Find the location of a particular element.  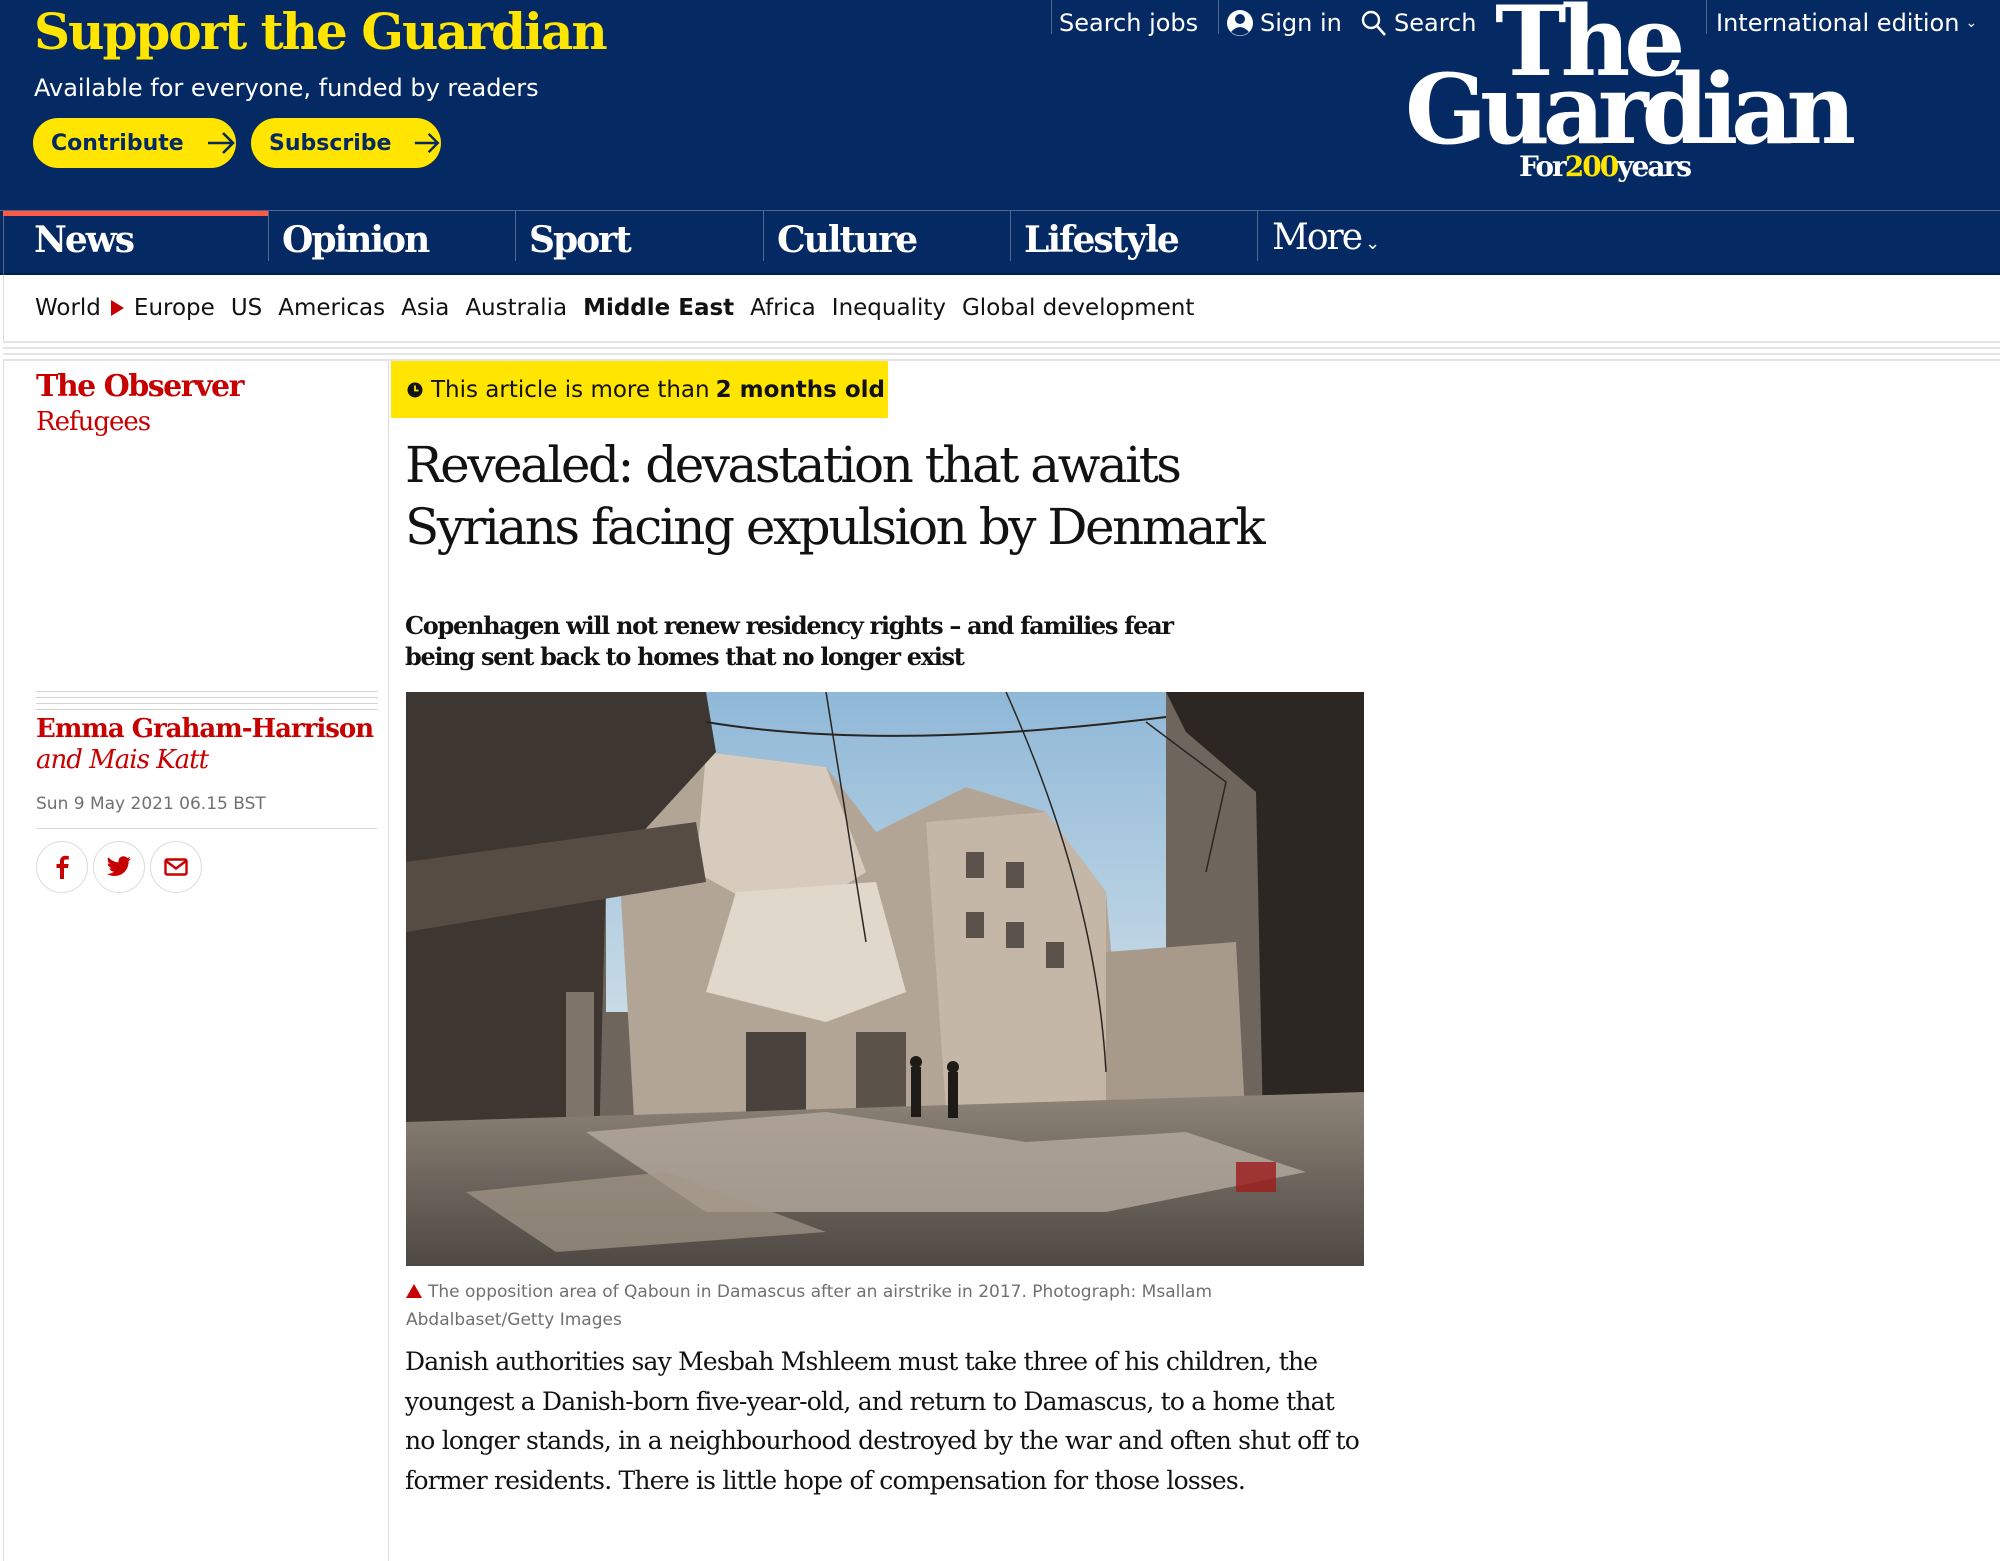

nav-item-lifestyle: Lifestyle is located at coordinates (1133, 242).